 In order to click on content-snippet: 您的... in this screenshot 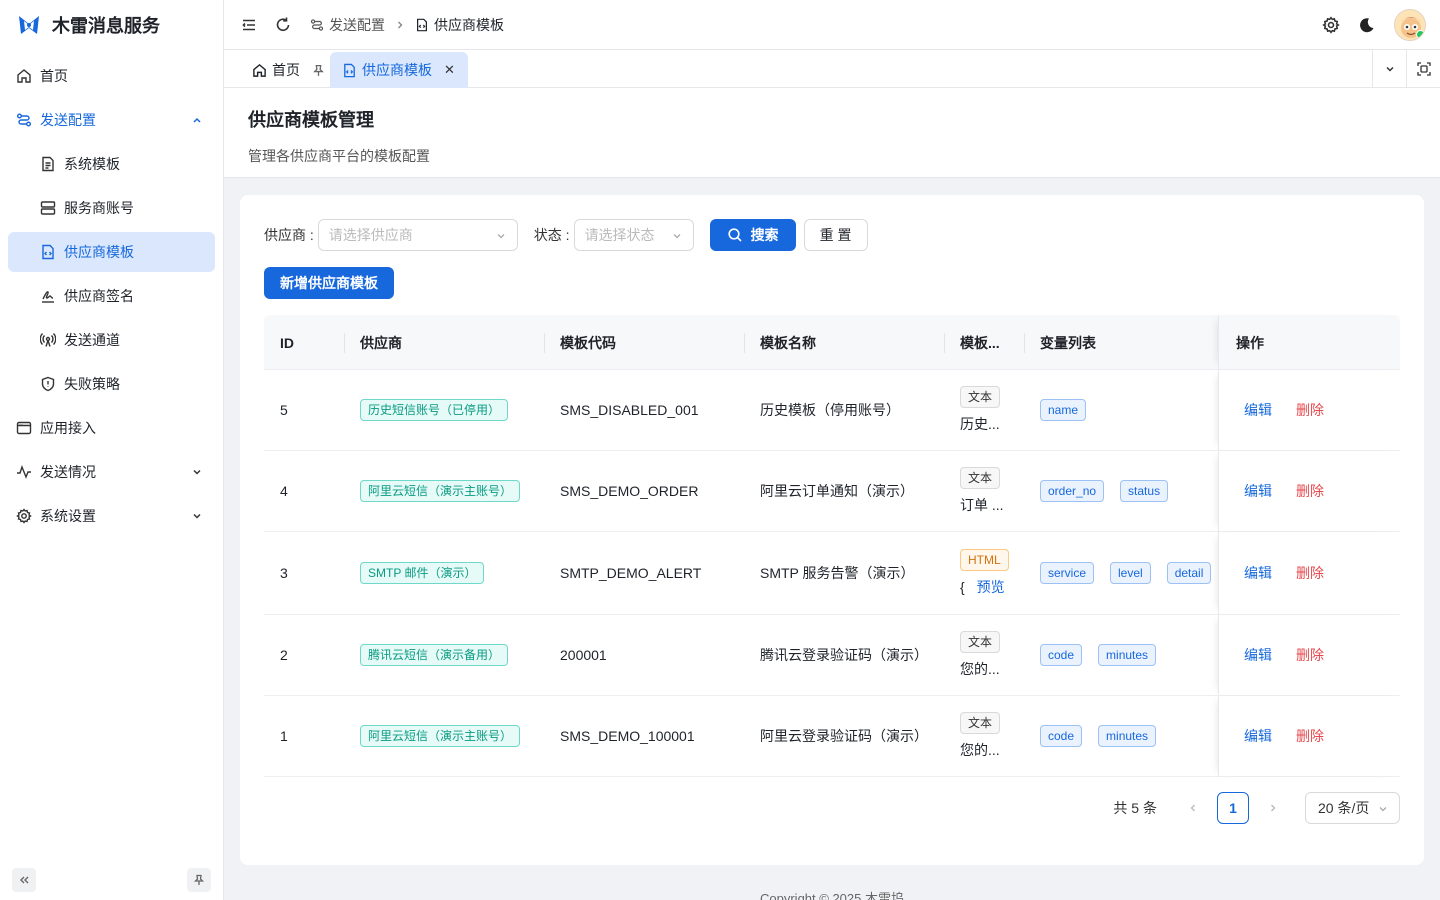, I will do `click(980, 669)`.